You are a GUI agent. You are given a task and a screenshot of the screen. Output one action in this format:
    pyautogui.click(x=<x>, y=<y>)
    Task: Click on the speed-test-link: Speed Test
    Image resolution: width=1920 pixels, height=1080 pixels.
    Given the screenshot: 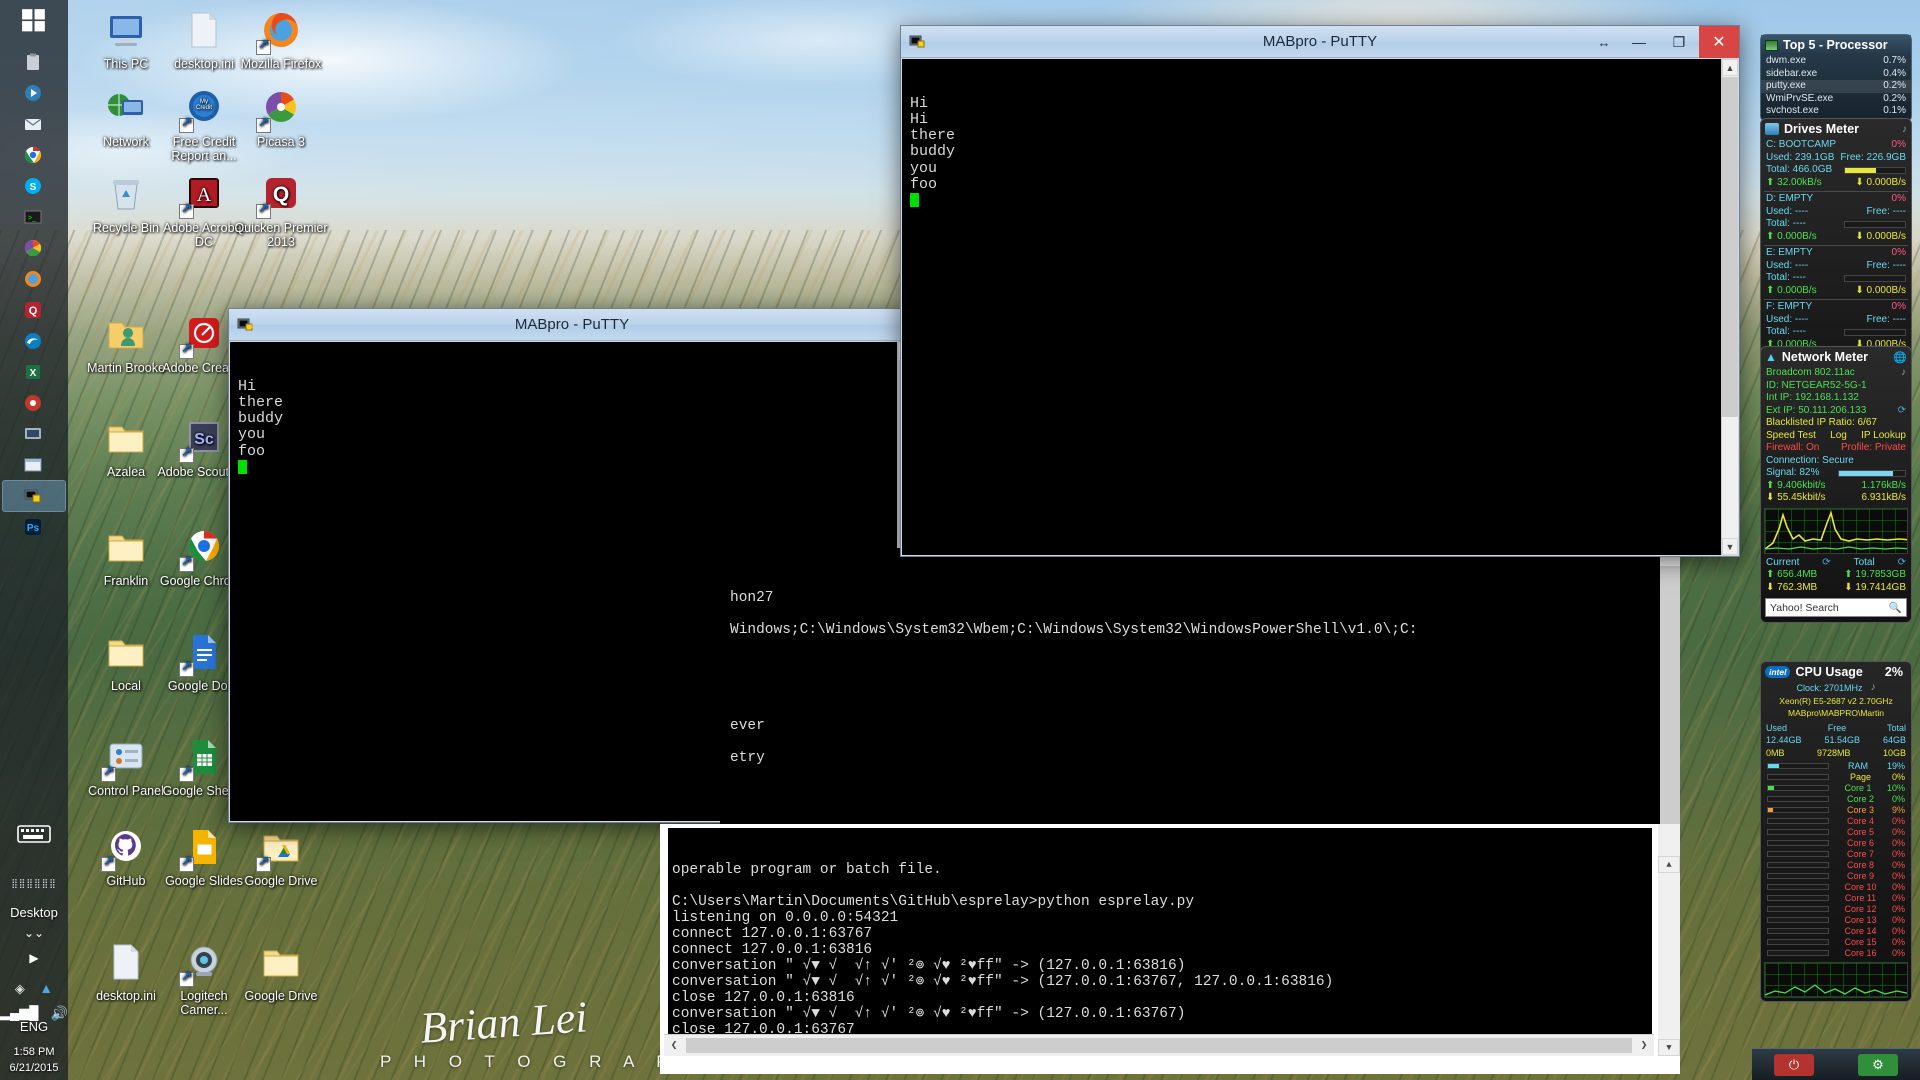 What is the action you would take?
    pyautogui.click(x=1791, y=436)
    